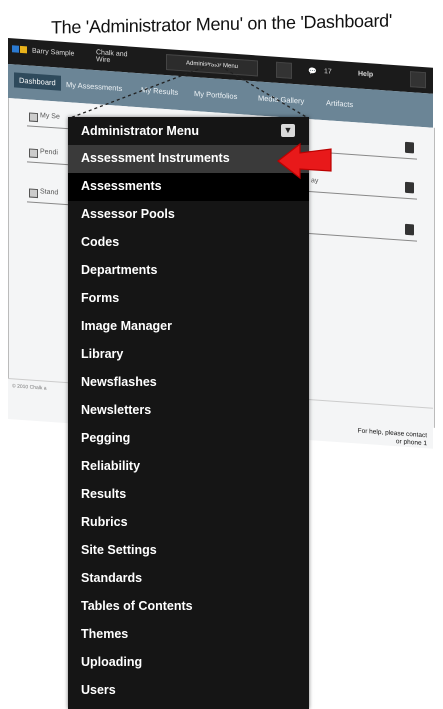  I want to click on red-arrow-icon, so click(304, 161).